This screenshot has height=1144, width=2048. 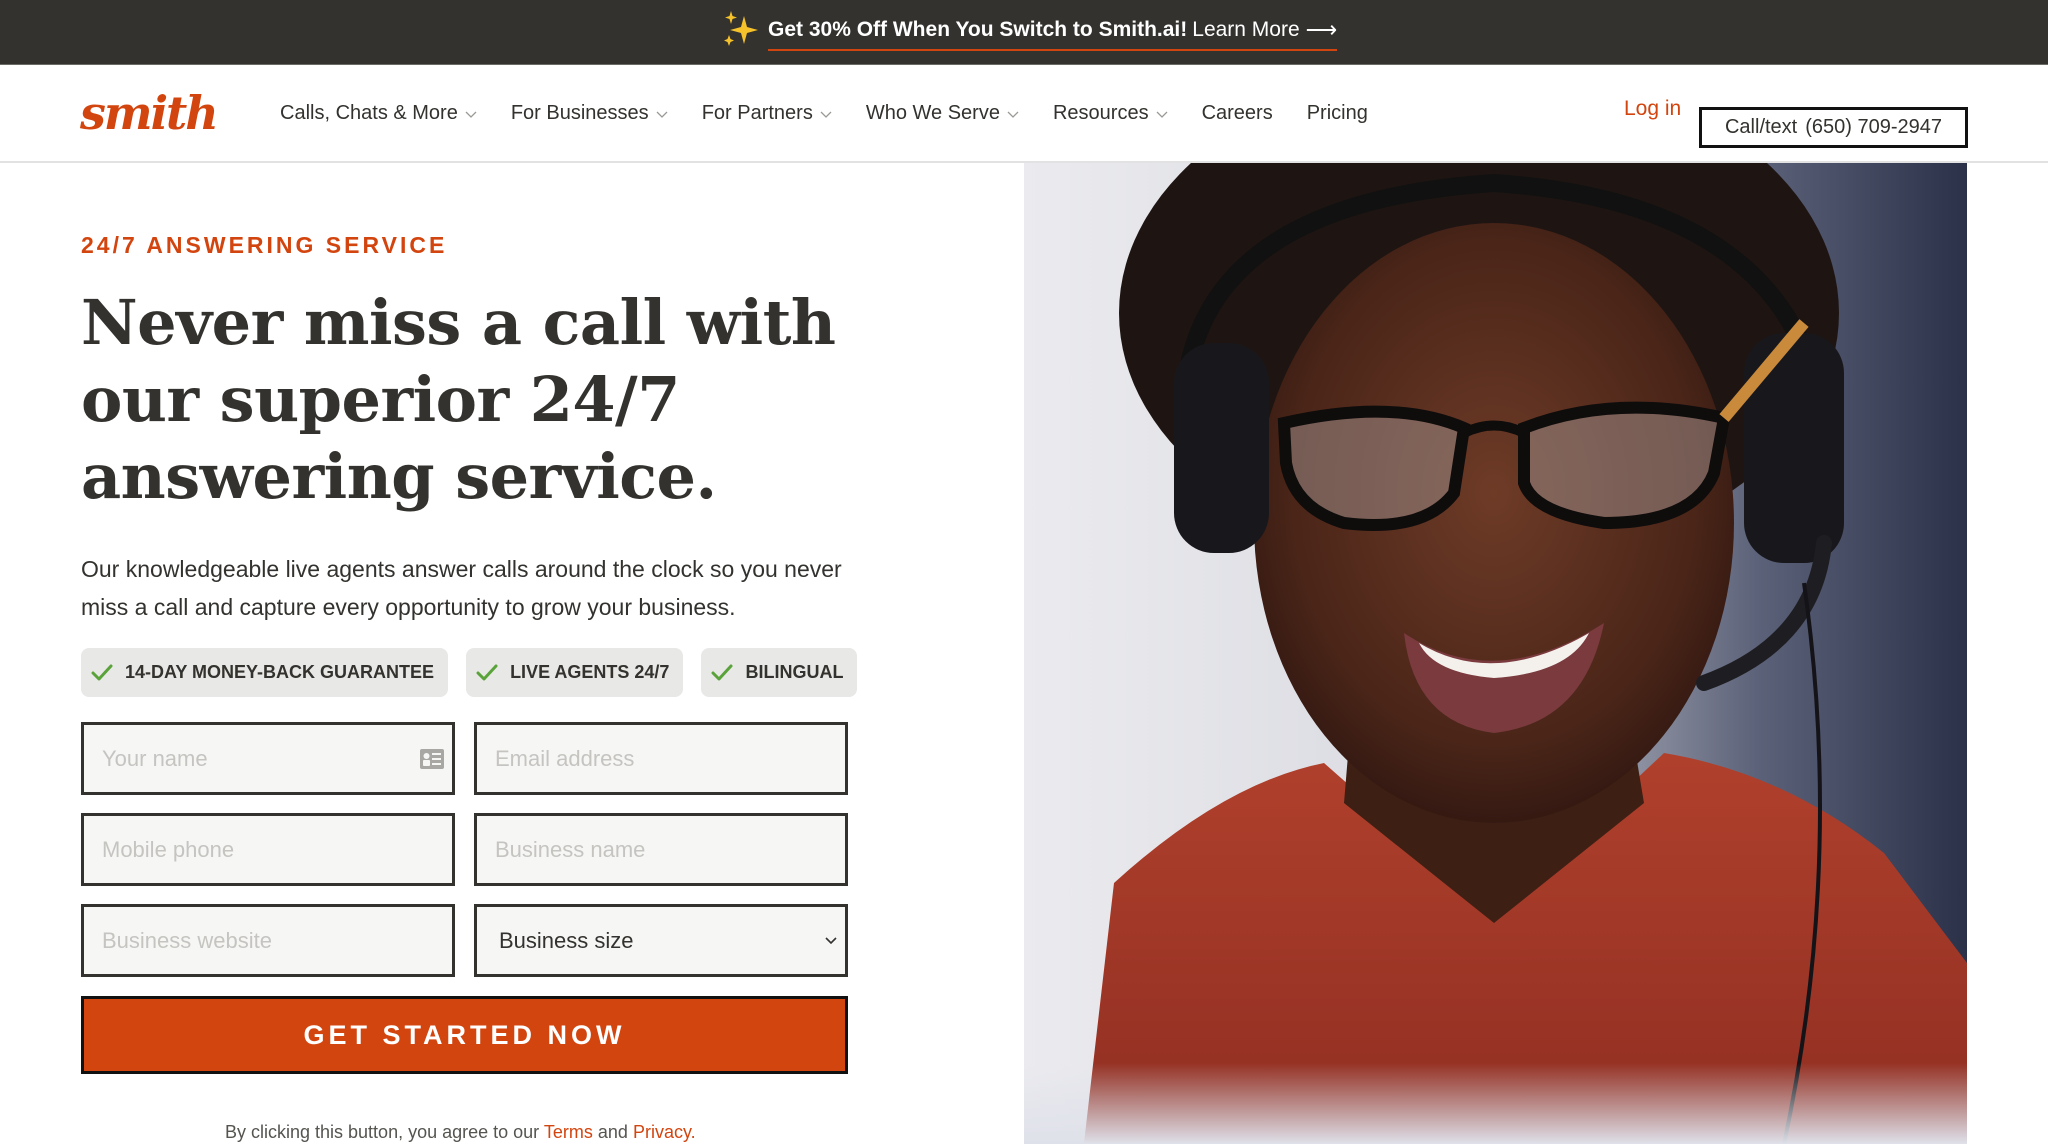 What do you see at coordinates (1624, 465) in the screenshot?
I see `glasses-right-lens` at bounding box center [1624, 465].